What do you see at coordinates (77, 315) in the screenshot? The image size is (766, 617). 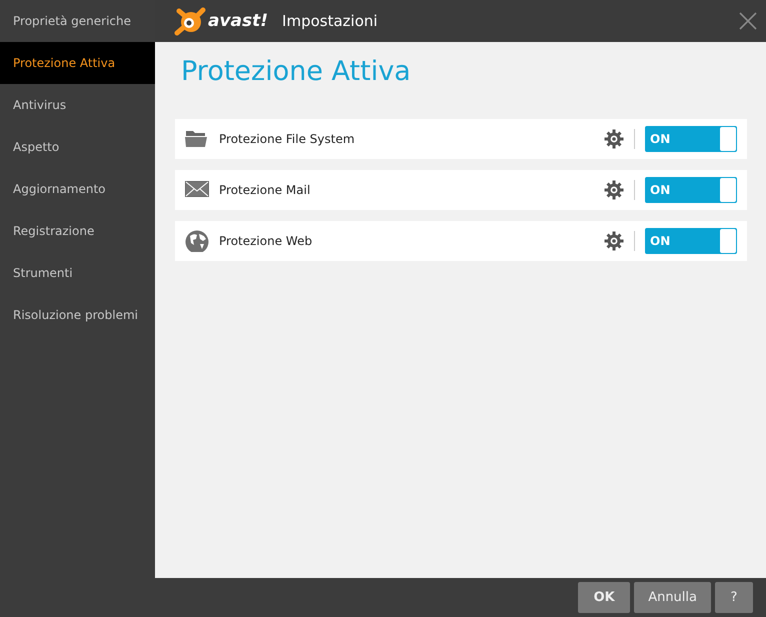 I see `sidebar-item: Risoluzione problemi` at bounding box center [77, 315].